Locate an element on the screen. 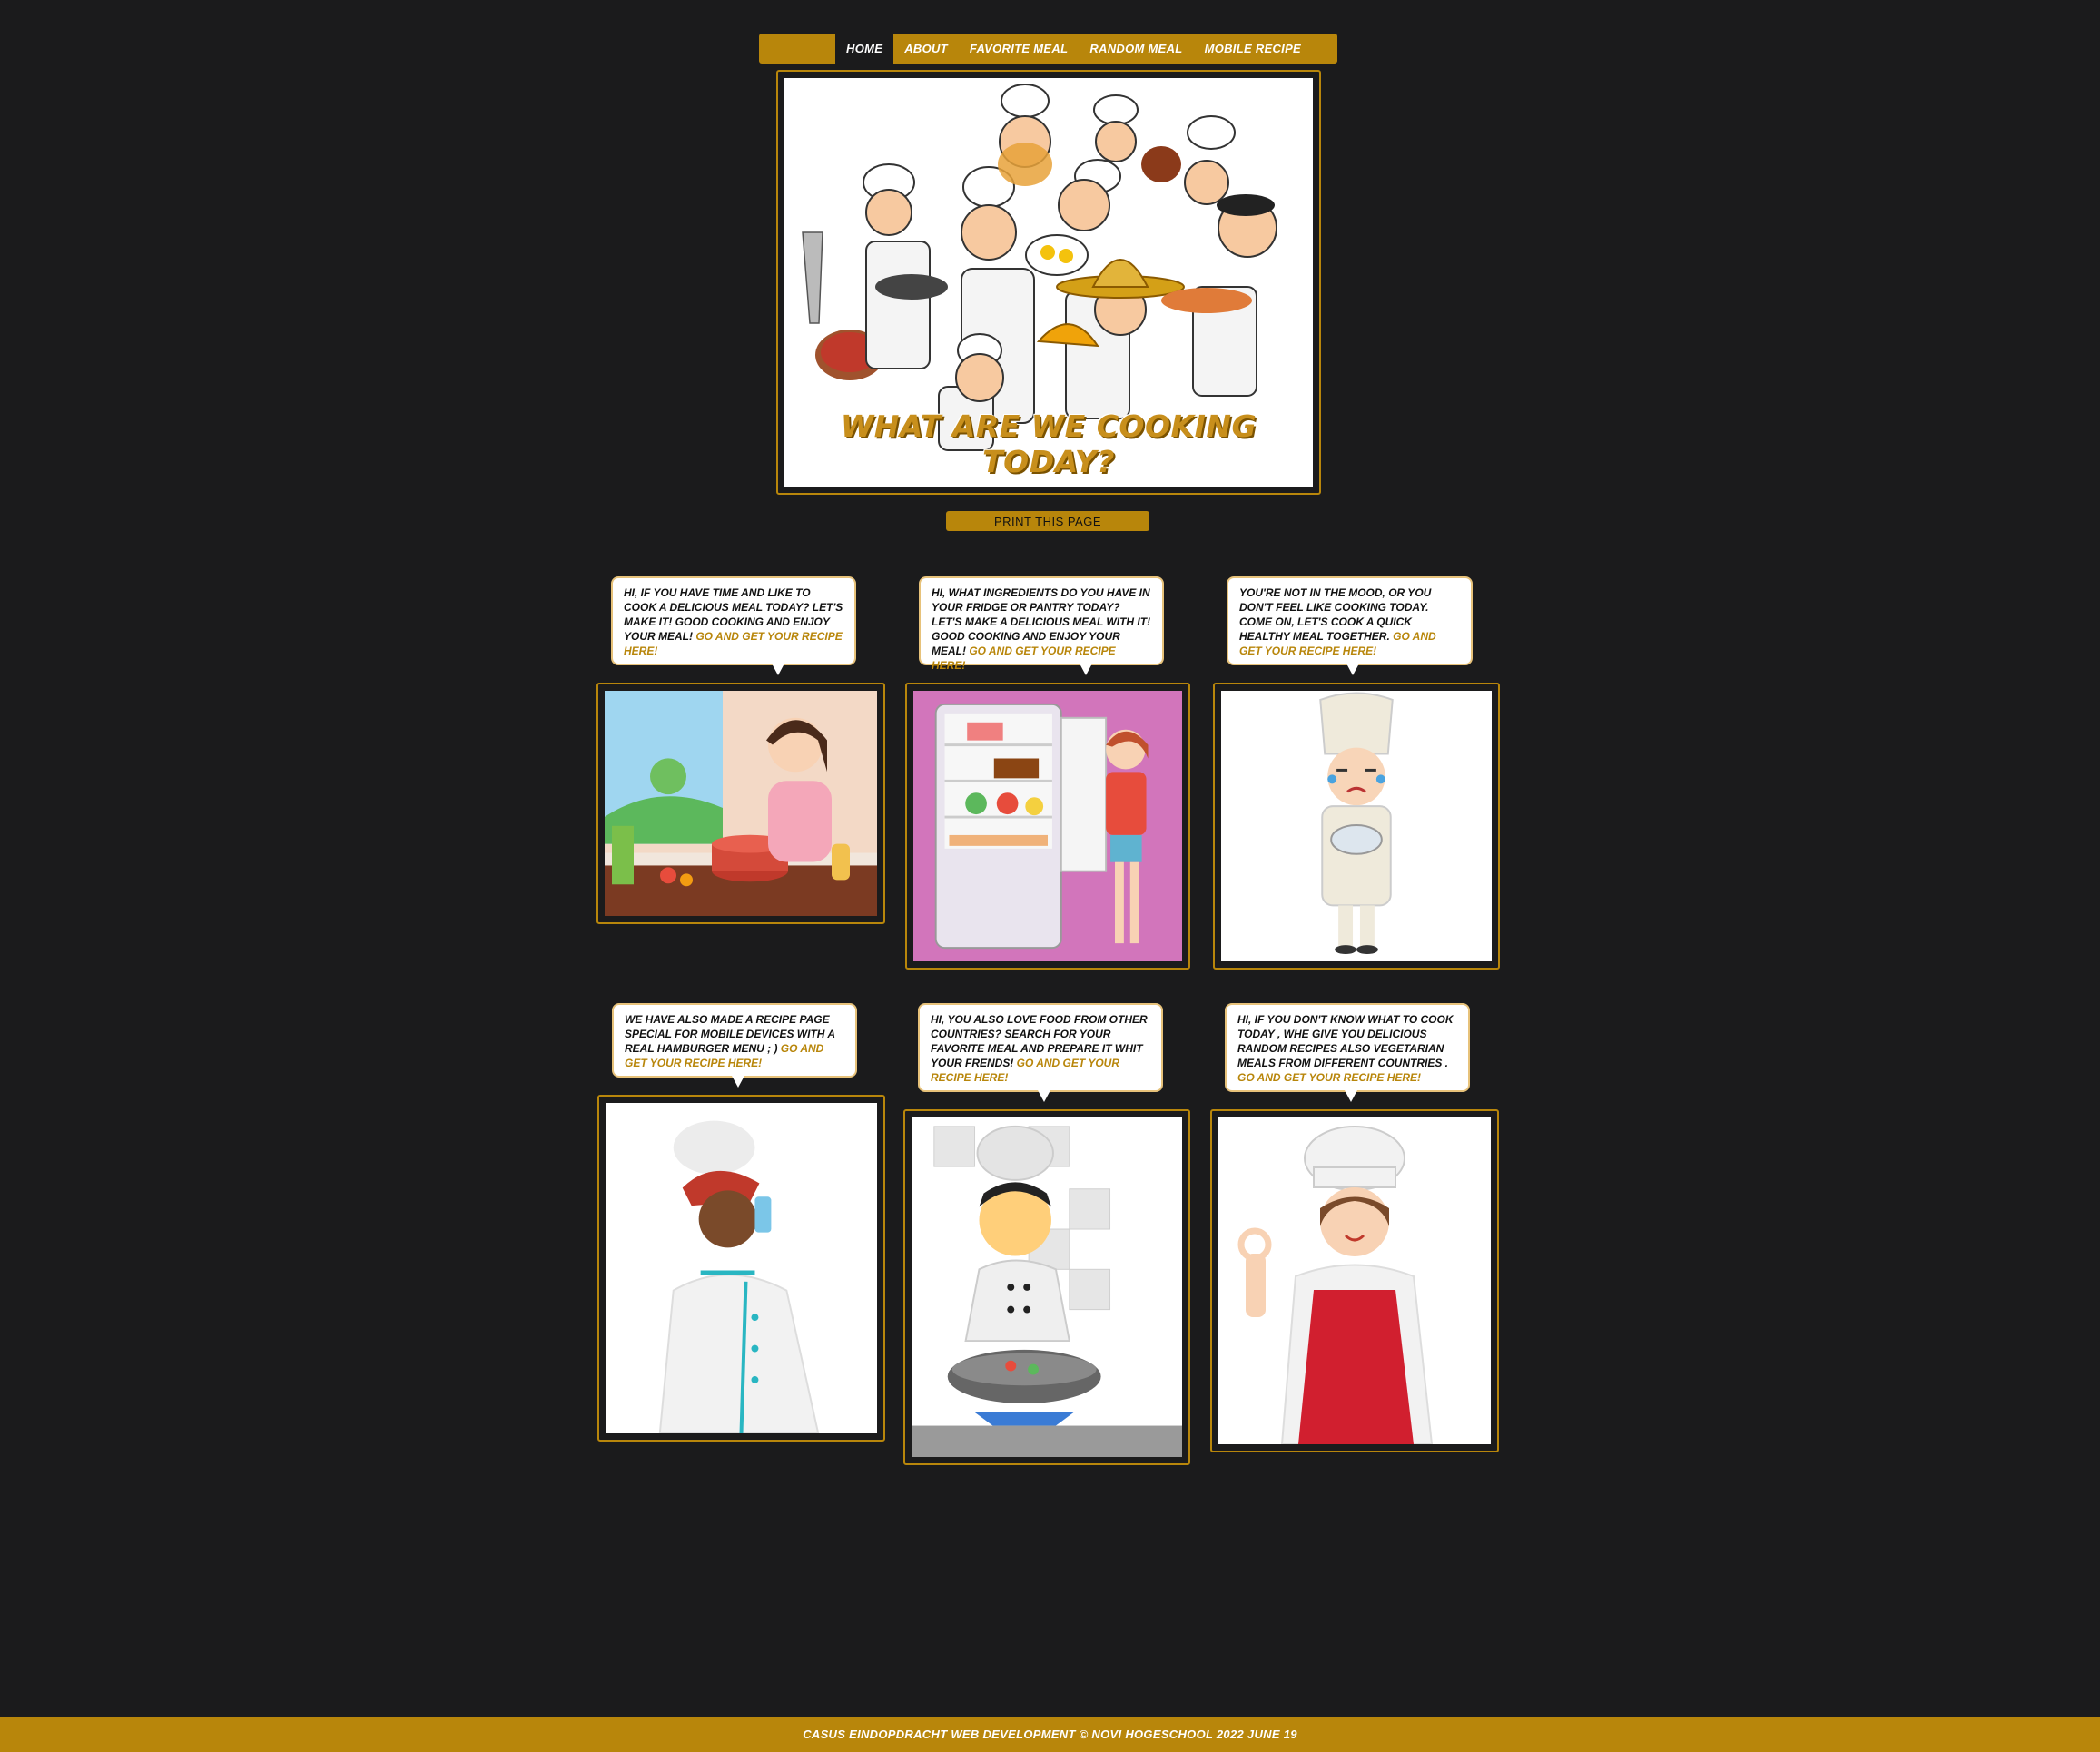 Image resolution: width=2100 pixels, height=1752 pixels. card-phone-chef is located at coordinates (741, 1268).